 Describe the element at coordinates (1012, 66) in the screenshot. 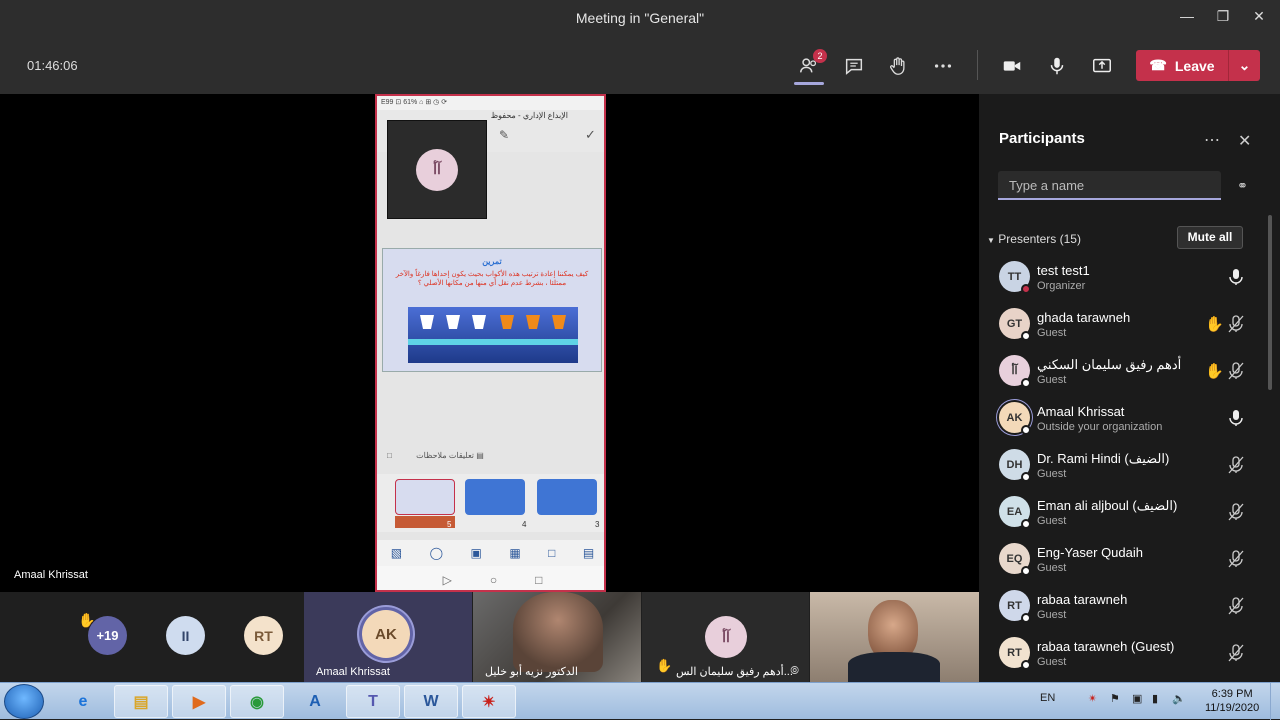

I see `camera-button` at that location.